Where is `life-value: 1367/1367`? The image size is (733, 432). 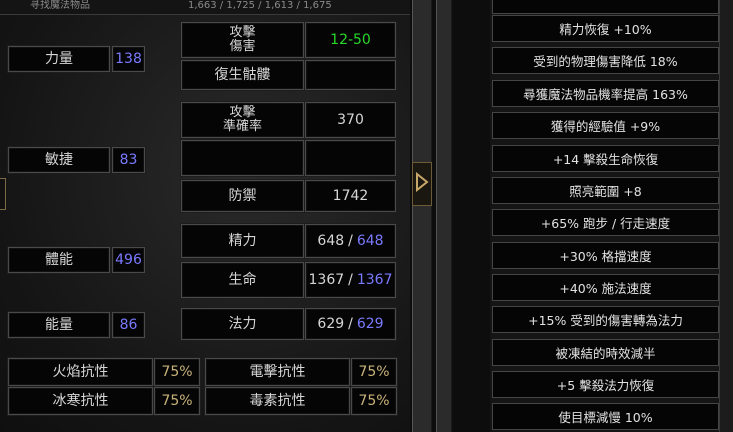 life-value: 1367/1367 is located at coordinates (350, 280).